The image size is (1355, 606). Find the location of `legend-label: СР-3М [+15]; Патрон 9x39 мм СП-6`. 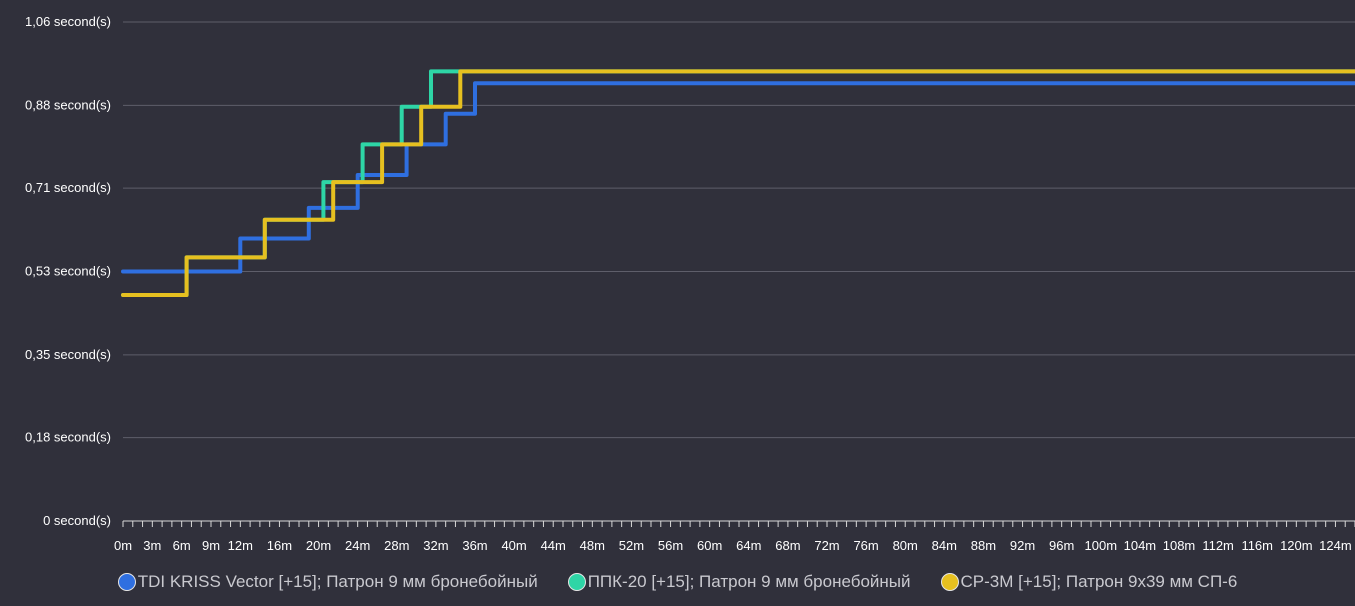

legend-label: СР-3М [+15]; Патрон 9x39 мм СП-6 is located at coordinates (1099, 581).